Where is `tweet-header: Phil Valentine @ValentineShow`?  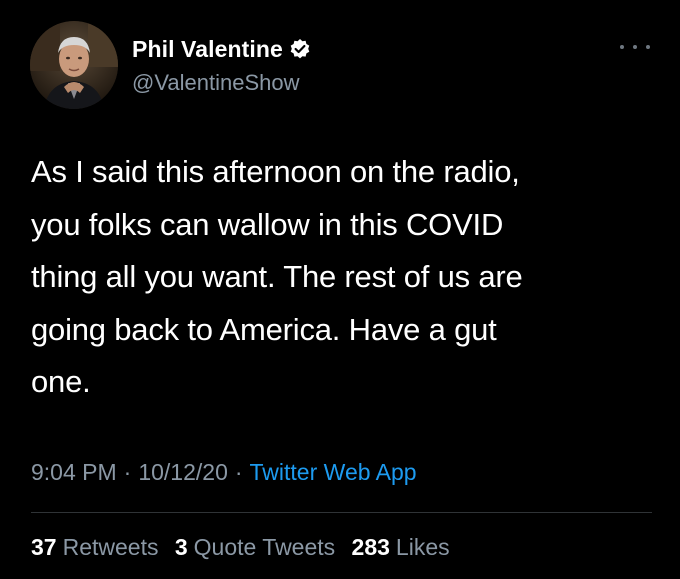
tweet-header: Phil Valentine @ValentineShow is located at coordinates (221, 65).